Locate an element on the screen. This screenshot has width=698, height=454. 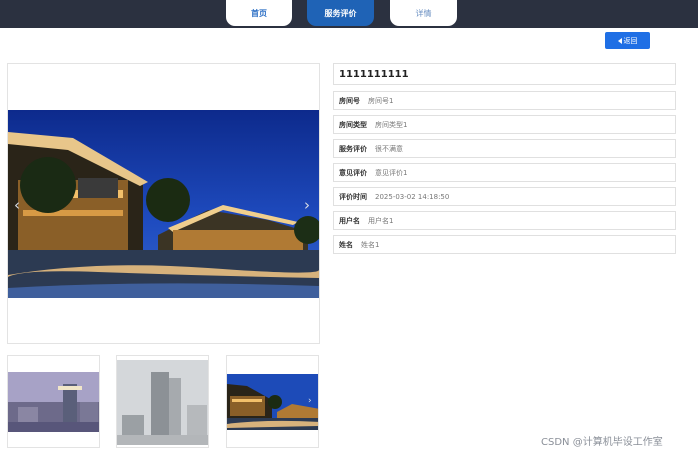
field-value: 意见评价1 is located at coordinates (391, 172).